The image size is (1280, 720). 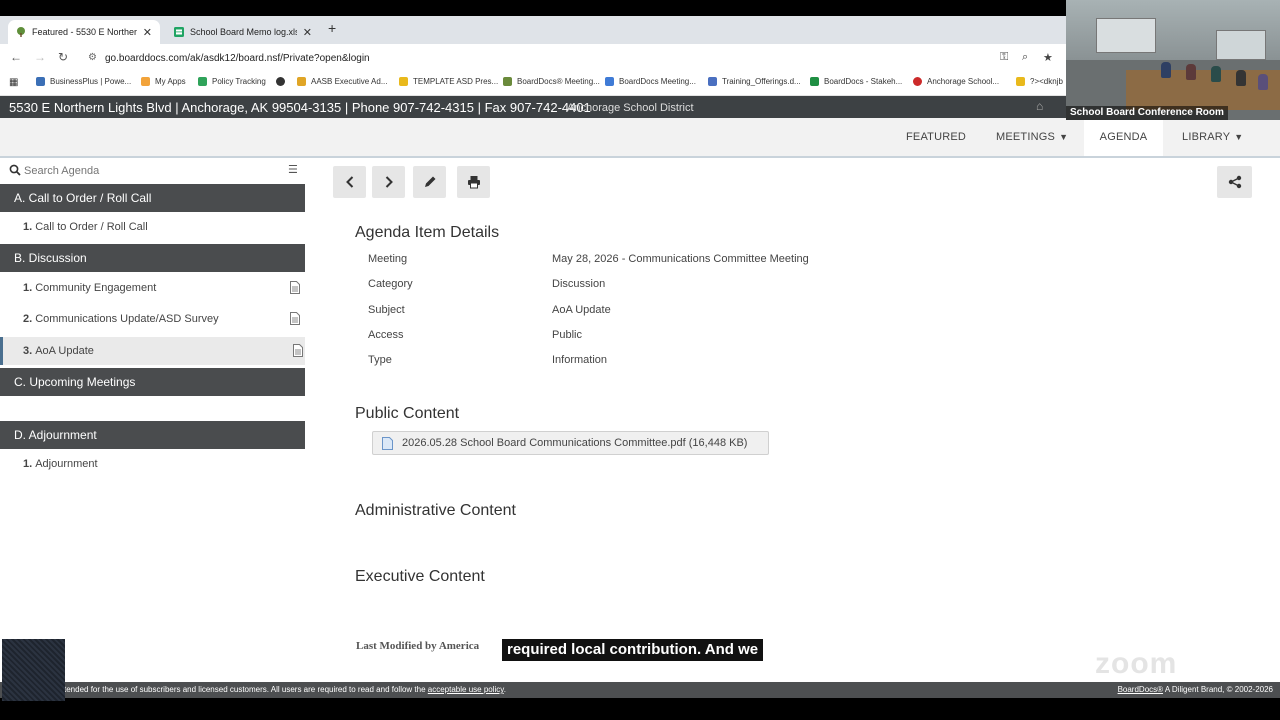 What do you see at coordinates (1206, 137) in the screenshot?
I see `nav-label: LIBRARY` at bounding box center [1206, 137].